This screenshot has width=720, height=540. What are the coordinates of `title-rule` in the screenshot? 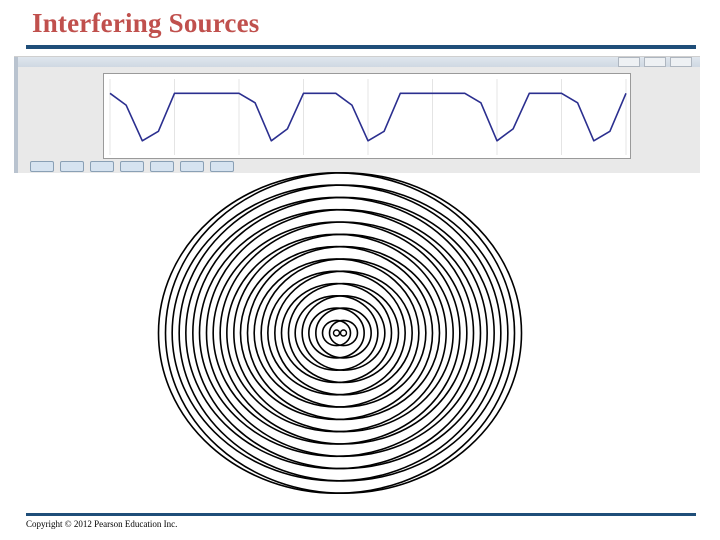 It's located at (361, 47).